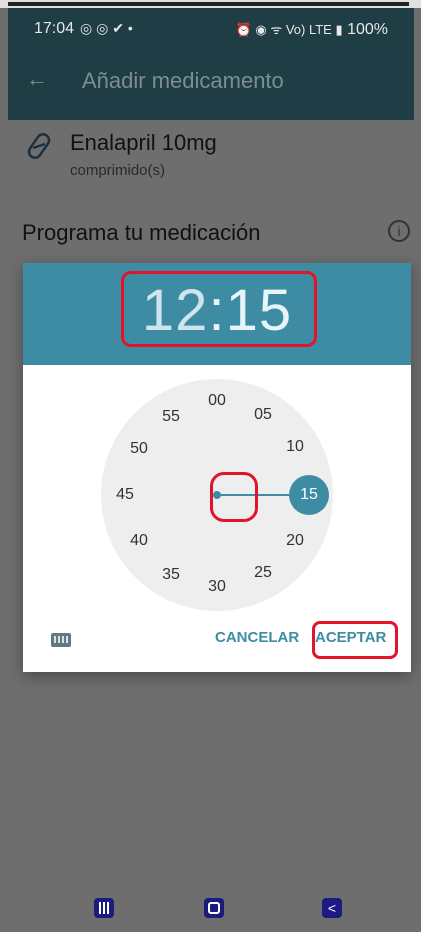 The height and width of the screenshot is (932, 421). What do you see at coordinates (104, 908) in the screenshot?
I see `recent-apps-icon` at bounding box center [104, 908].